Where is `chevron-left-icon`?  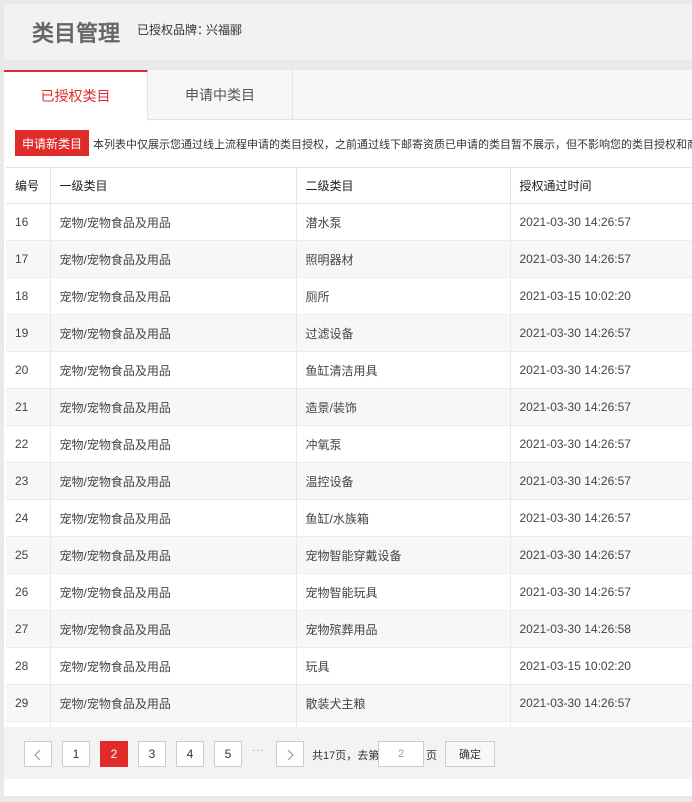 chevron-left-icon is located at coordinates (37, 755).